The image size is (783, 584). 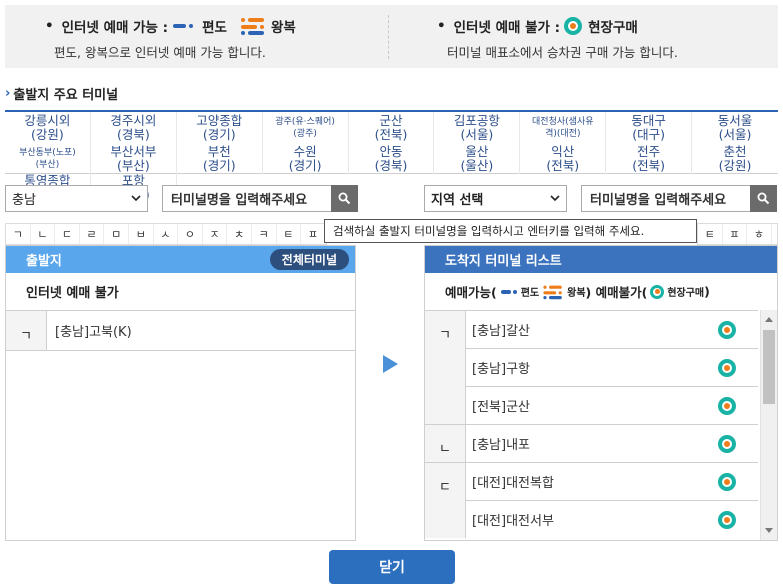 What do you see at coordinates (649, 127) in the screenshot?
I see `terminal-link: 동대구 (대구)` at bounding box center [649, 127].